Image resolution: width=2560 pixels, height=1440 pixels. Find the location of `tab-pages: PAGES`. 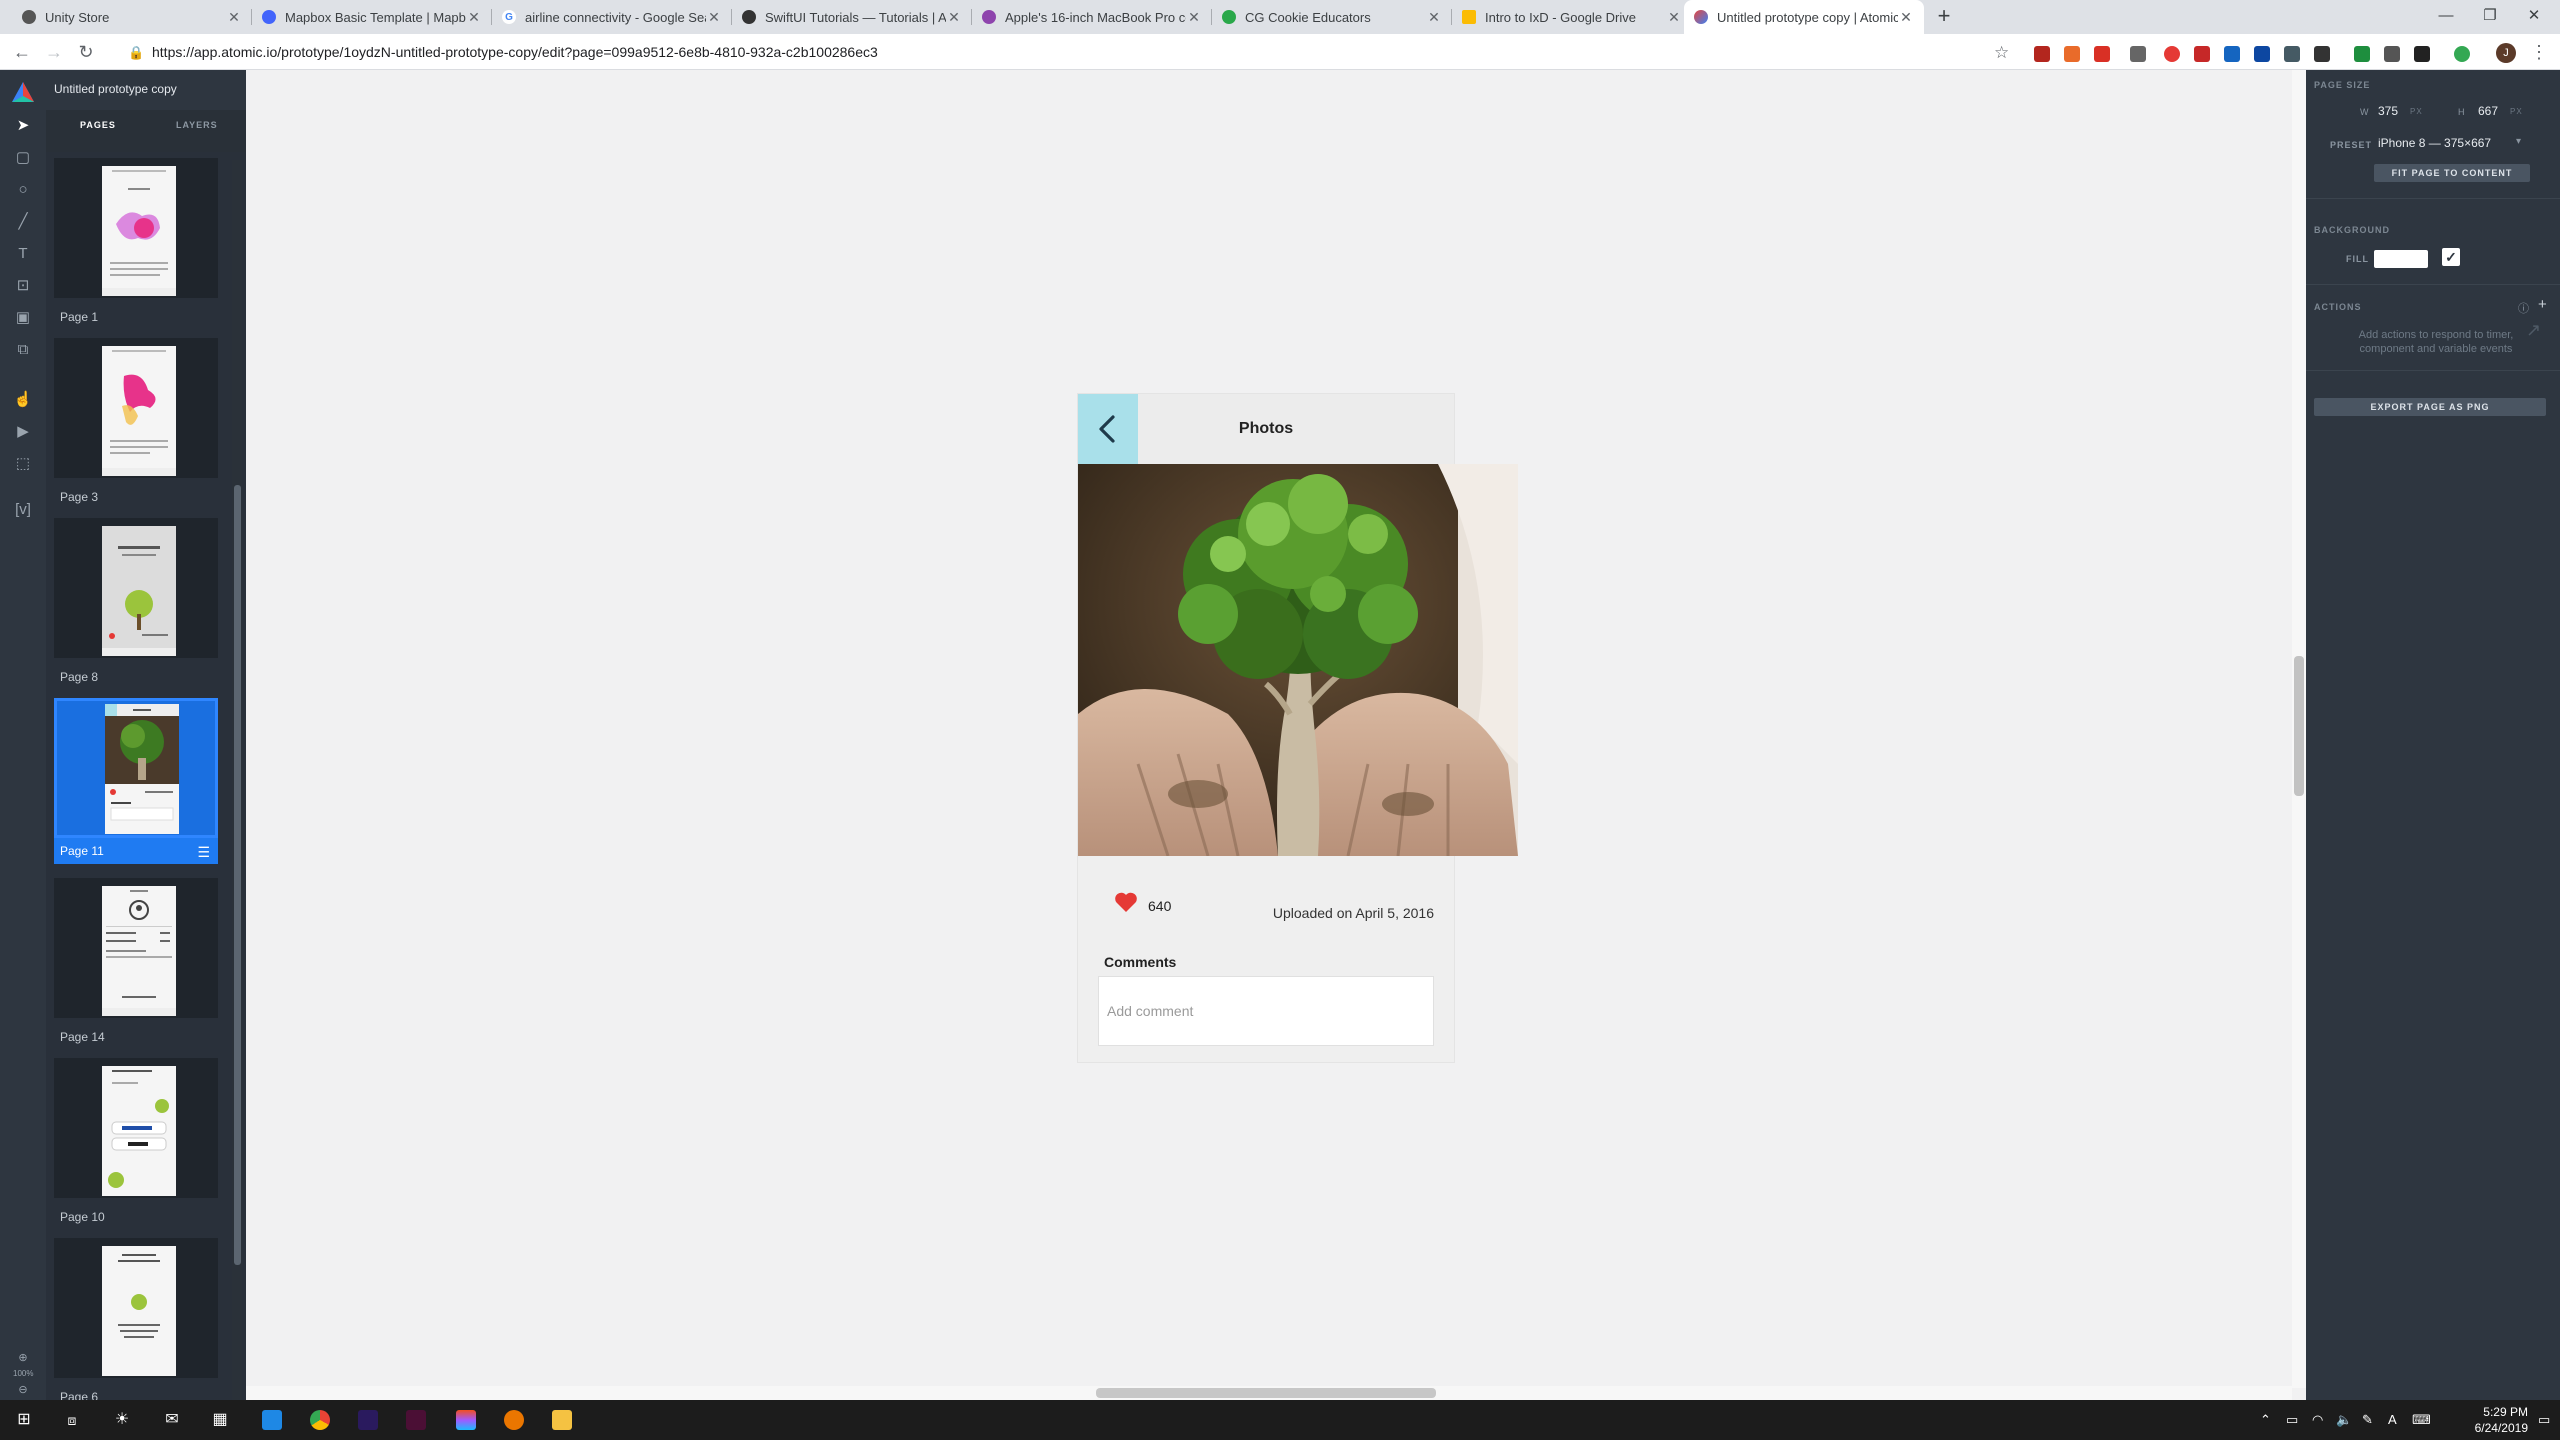

tab-pages: PAGES is located at coordinates (98, 125).